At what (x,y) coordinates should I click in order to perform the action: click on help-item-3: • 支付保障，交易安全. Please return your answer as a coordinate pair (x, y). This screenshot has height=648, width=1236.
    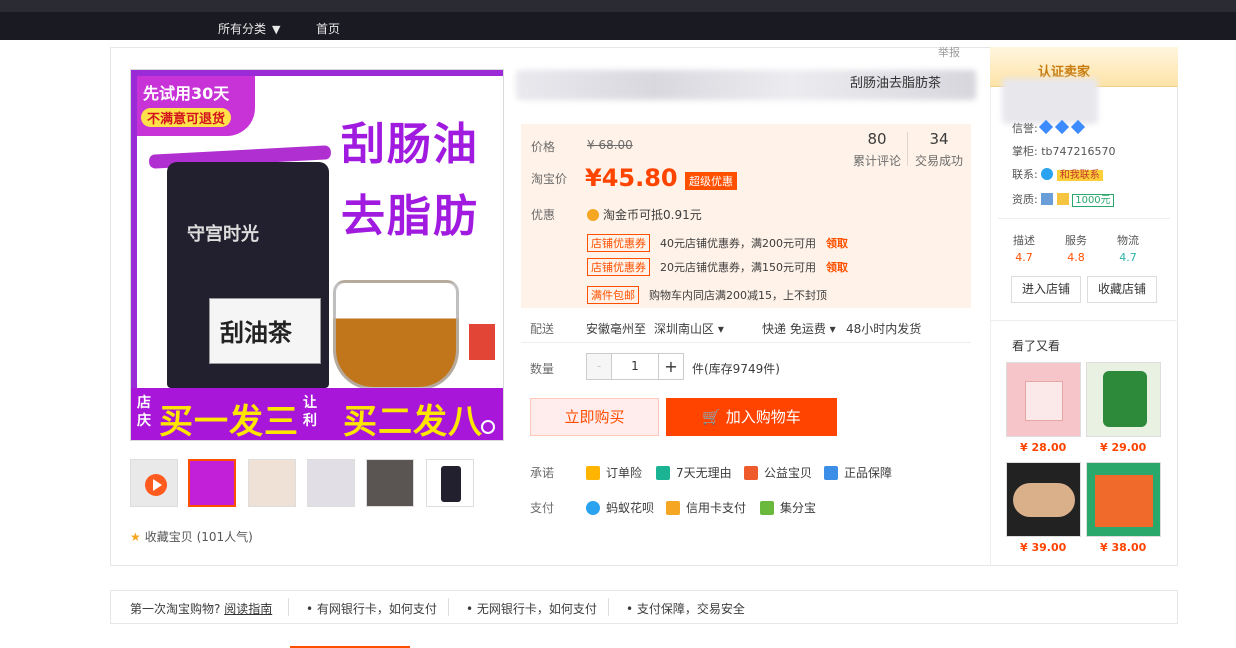
    Looking at the image, I should click on (685, 608).